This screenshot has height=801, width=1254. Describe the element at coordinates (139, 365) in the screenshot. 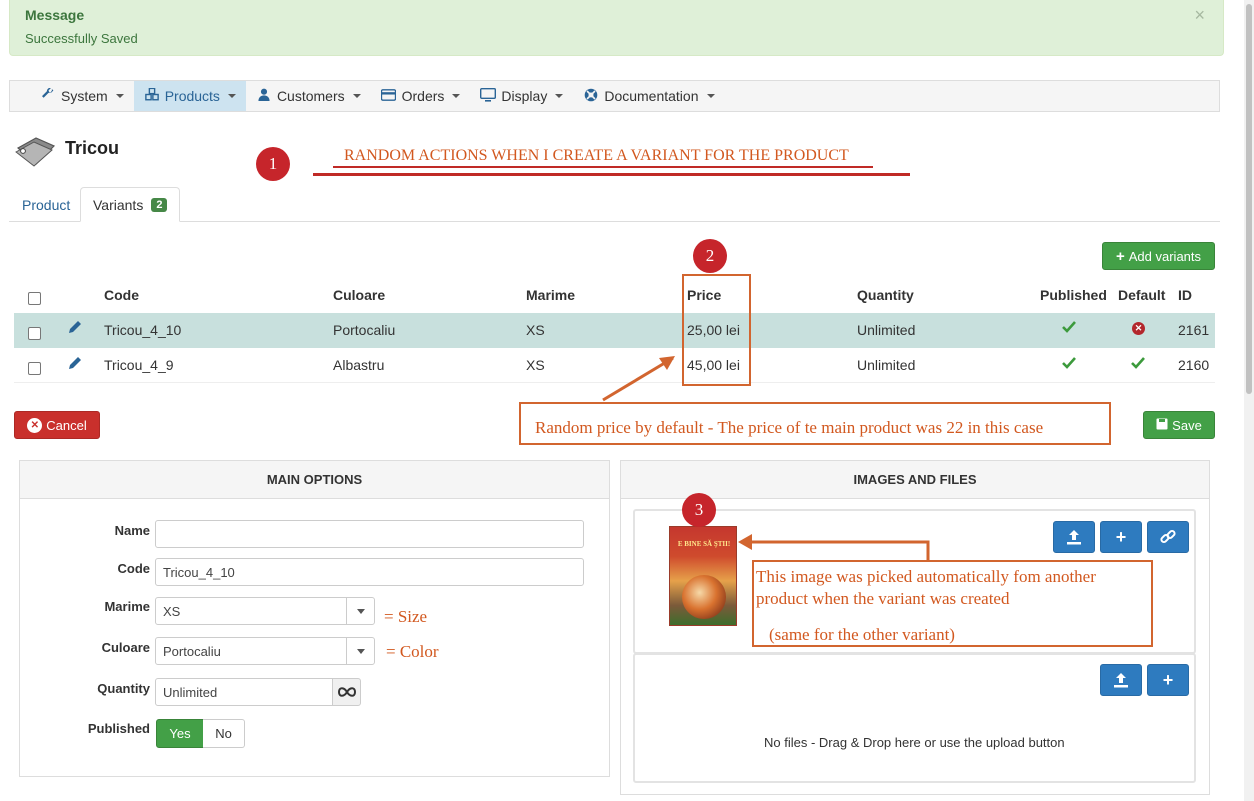

I see `cell-code: Tricou_4_9` at that location.